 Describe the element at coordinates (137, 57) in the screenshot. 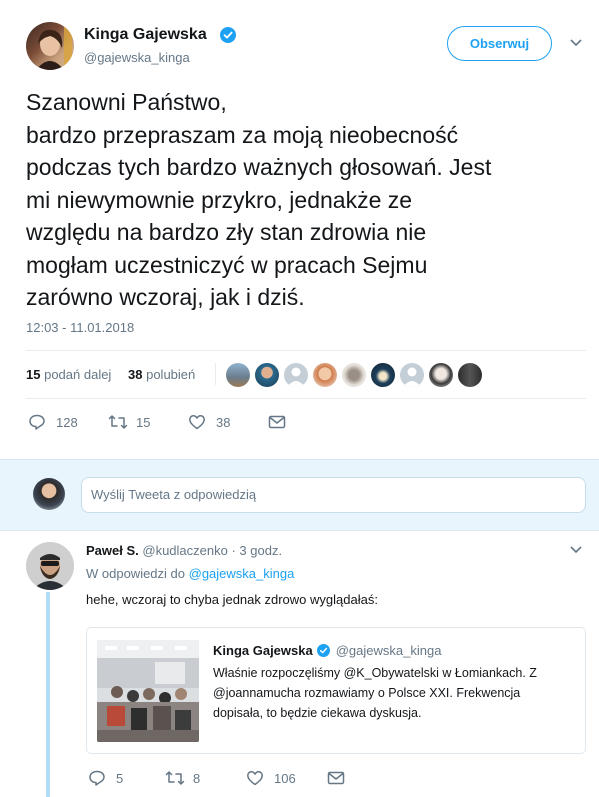

I see `author-handle: @gajewska_kinga` at that location.